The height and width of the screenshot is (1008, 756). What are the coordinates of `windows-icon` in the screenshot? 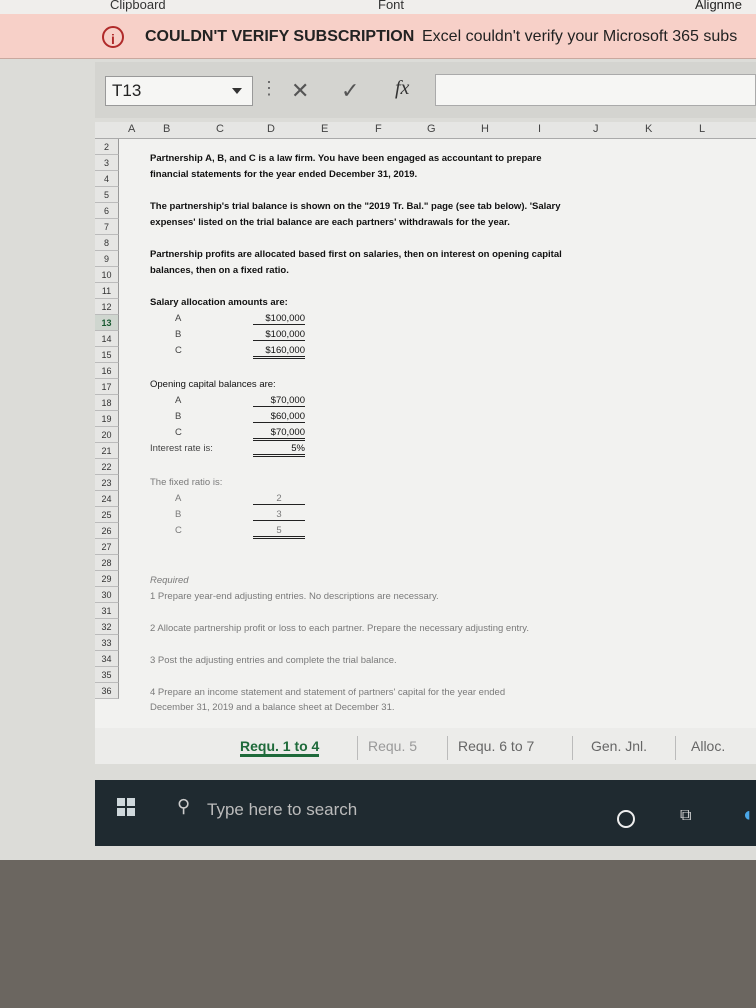 It's located at (127, 808).